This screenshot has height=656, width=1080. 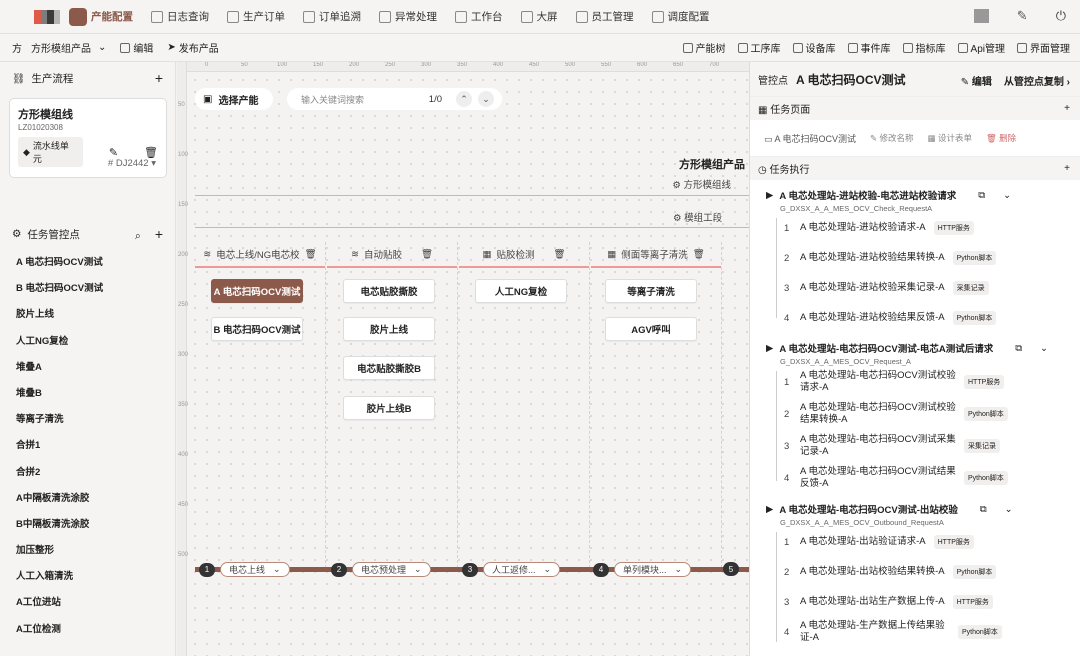 I want to click on task-item: 3A 电芯处理站-进站校验采集记录-A 采集记录, so click(x=915, y=288).